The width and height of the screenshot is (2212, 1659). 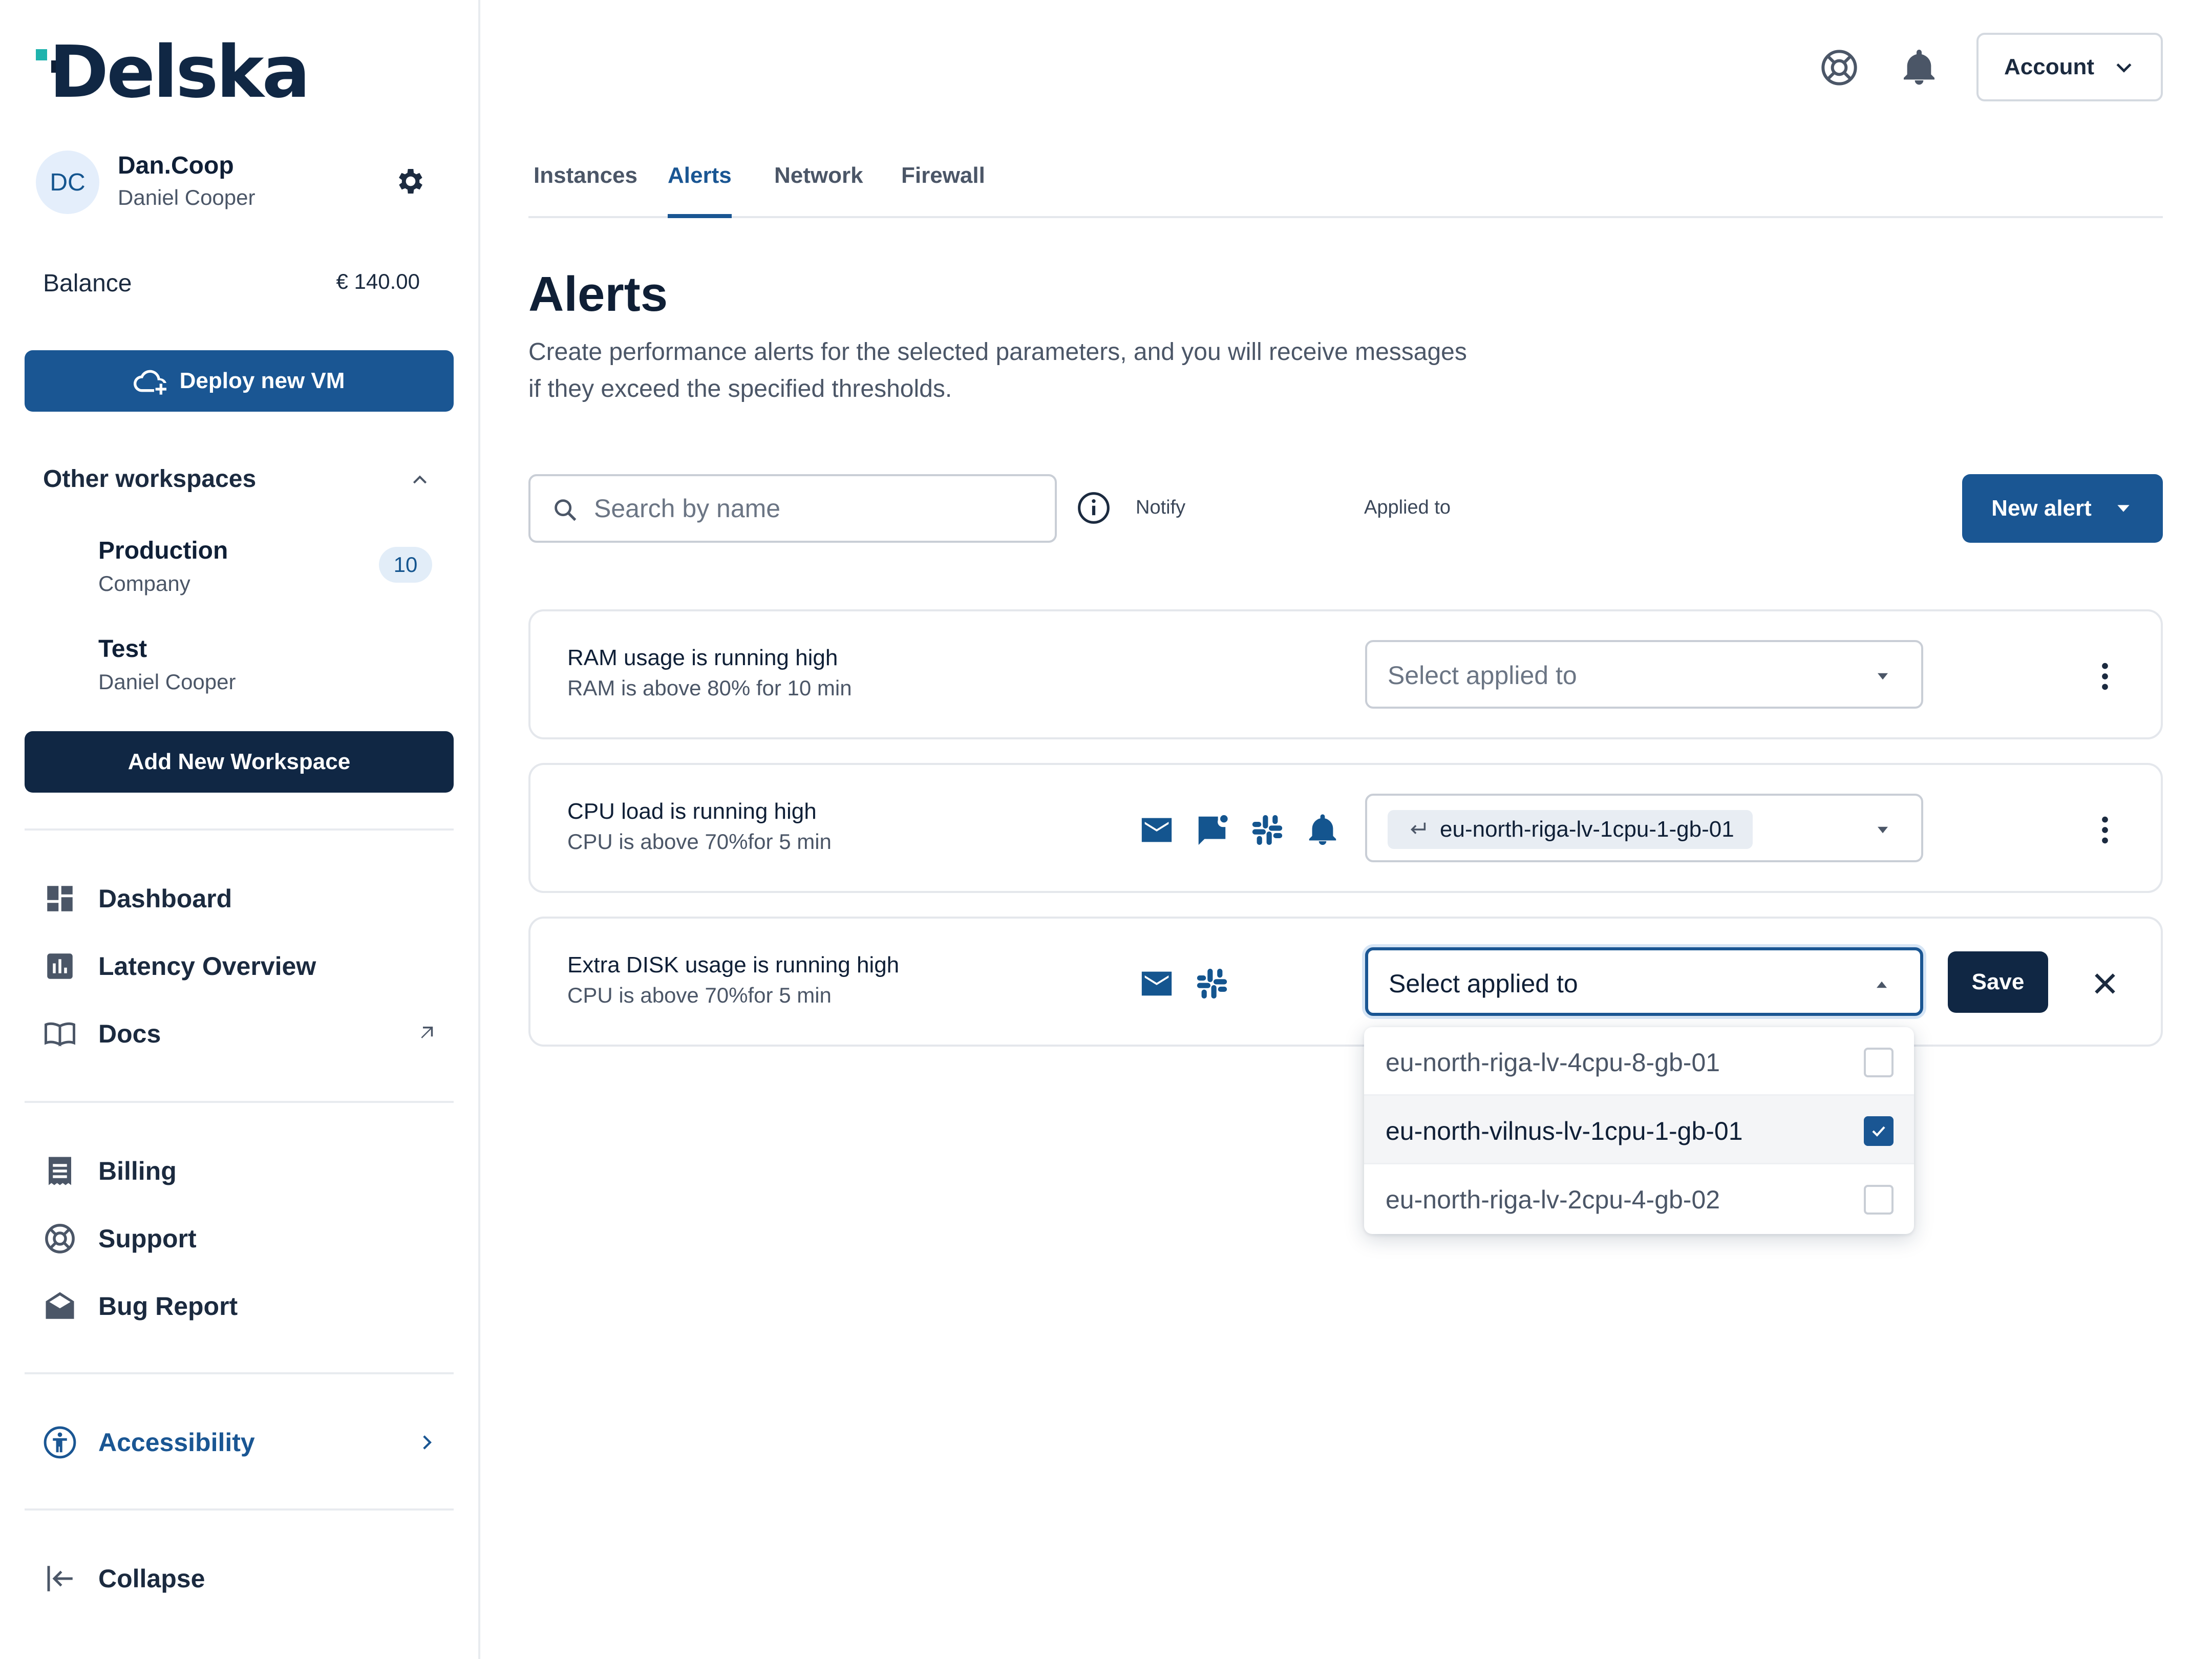 I want to click on username: Dan.Coop, so click(x=176, y=165).